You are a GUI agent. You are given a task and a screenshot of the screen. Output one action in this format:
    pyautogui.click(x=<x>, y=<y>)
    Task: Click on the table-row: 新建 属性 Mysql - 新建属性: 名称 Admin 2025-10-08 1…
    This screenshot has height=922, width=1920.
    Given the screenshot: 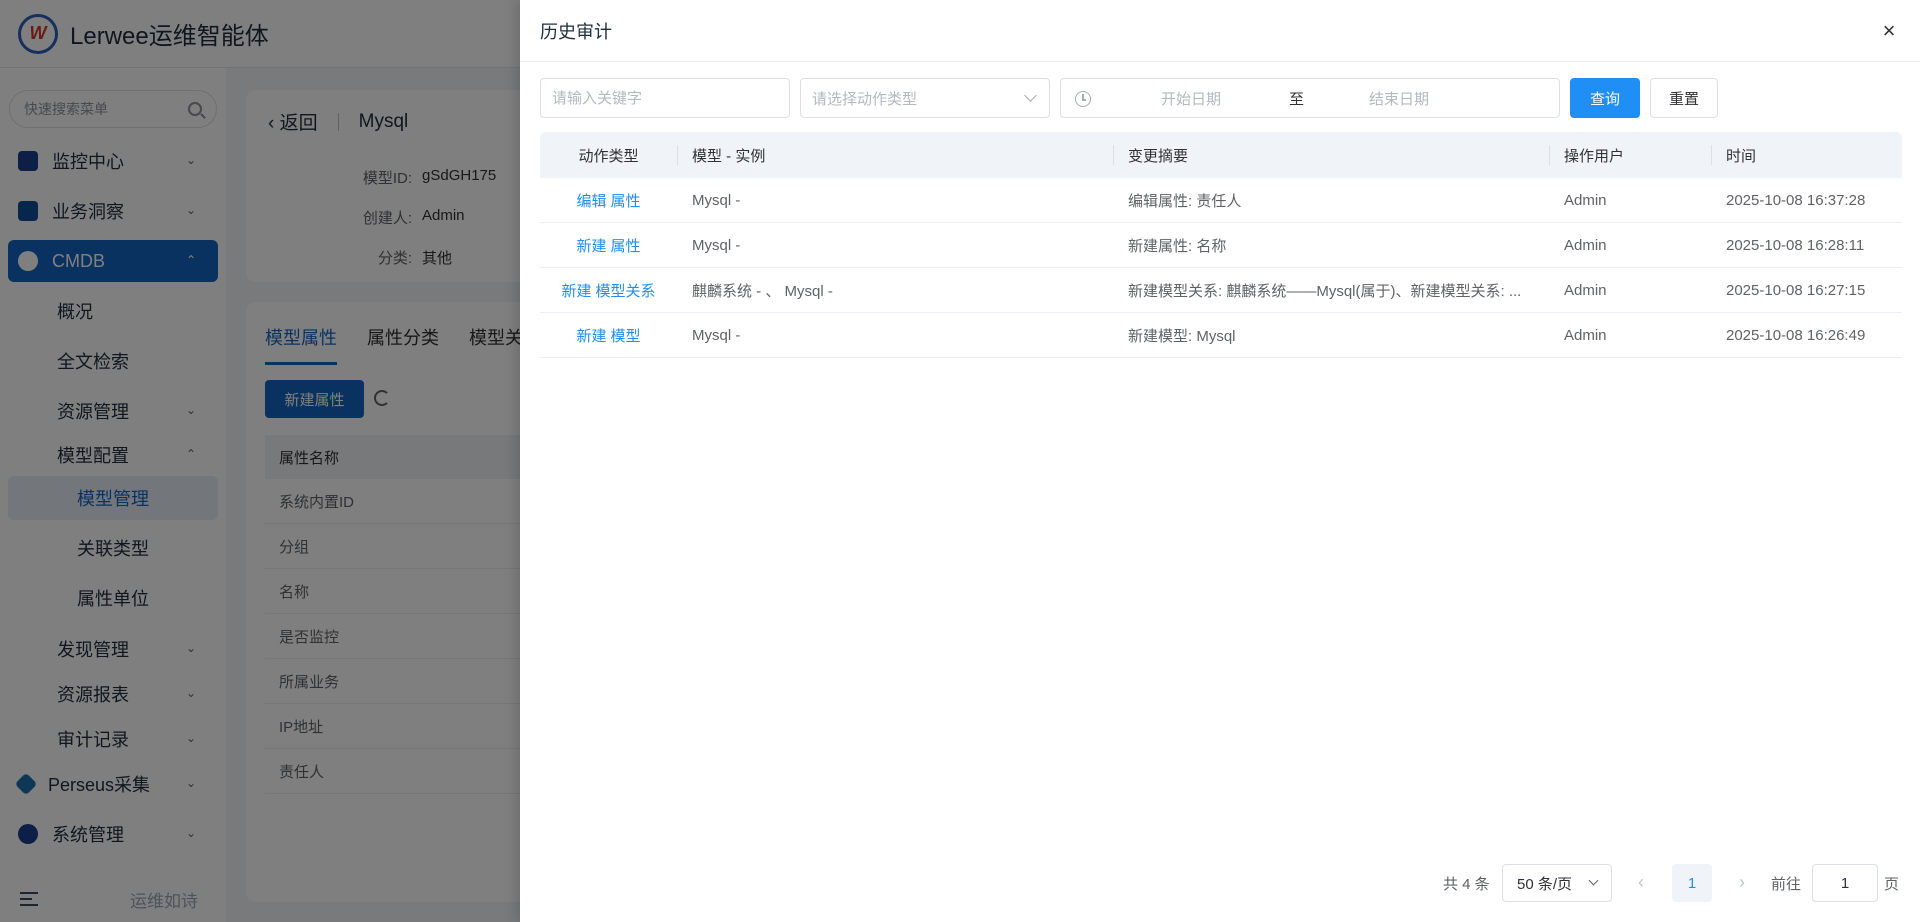 What is the action you would take?
    pyautogui.click(x=1221, y=245)
    